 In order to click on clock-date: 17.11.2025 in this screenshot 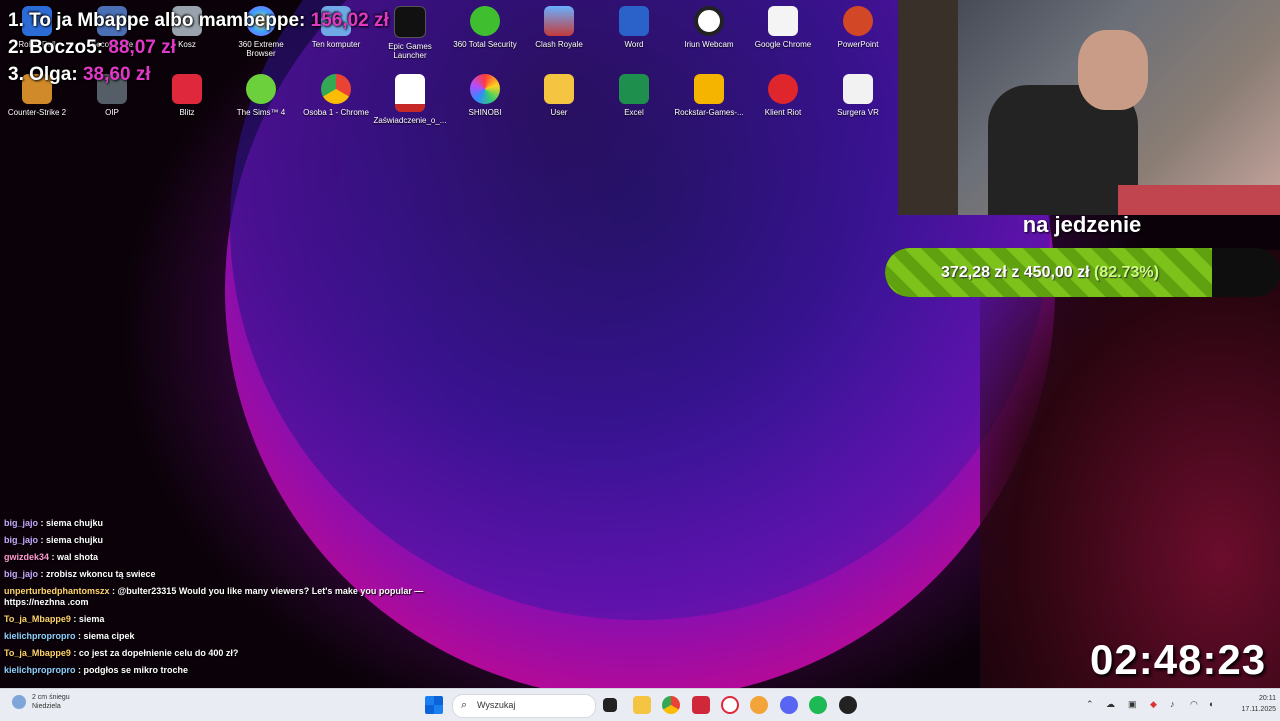, I will do `click(1258, 709)`.